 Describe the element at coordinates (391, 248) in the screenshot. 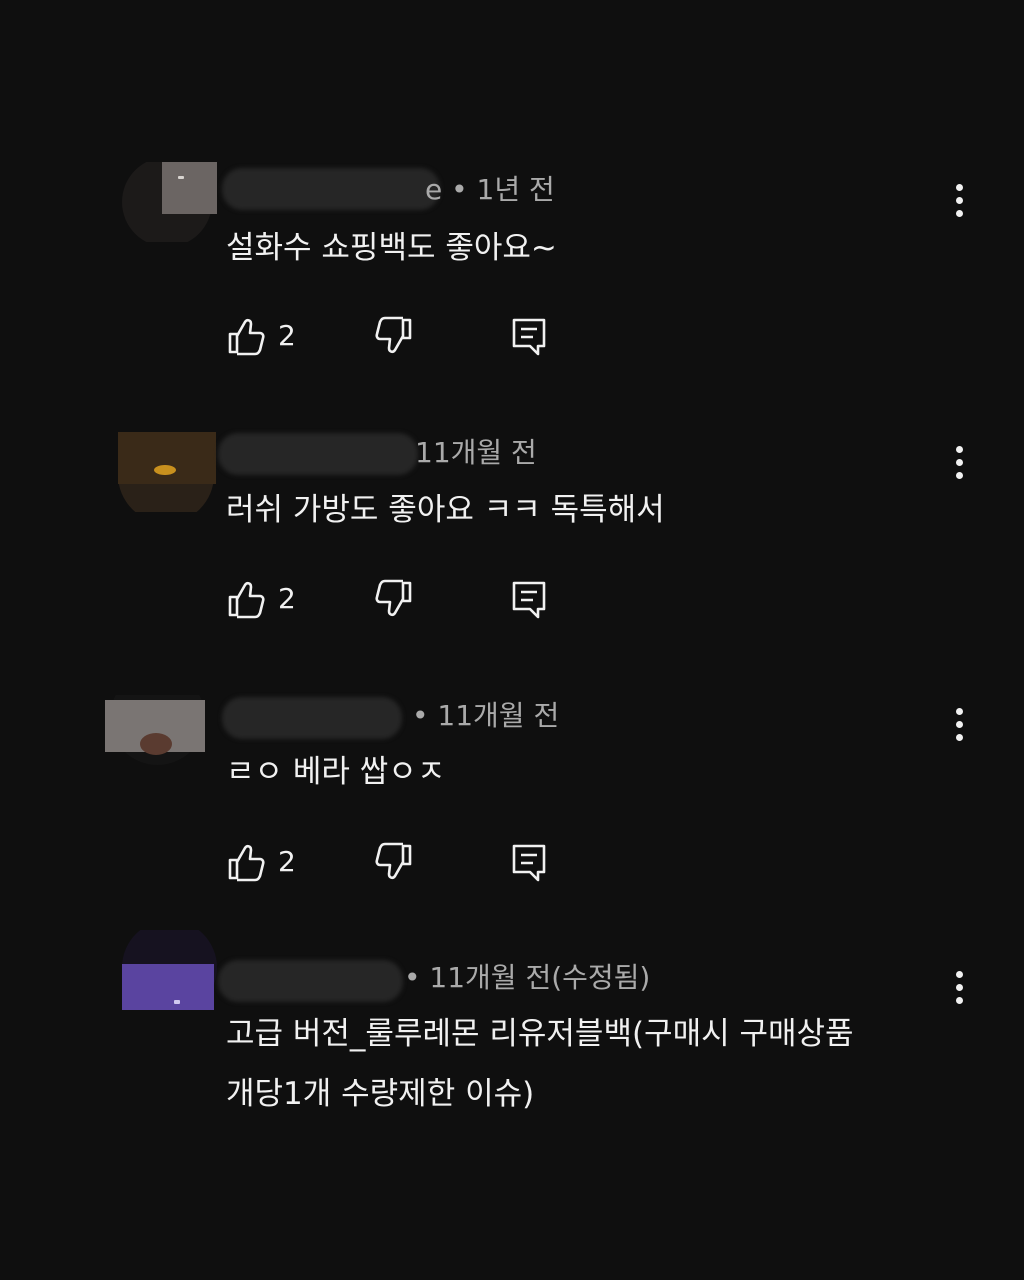

I see `comment-text: 설화수 쇼핑백도 좋아요~` at that location.